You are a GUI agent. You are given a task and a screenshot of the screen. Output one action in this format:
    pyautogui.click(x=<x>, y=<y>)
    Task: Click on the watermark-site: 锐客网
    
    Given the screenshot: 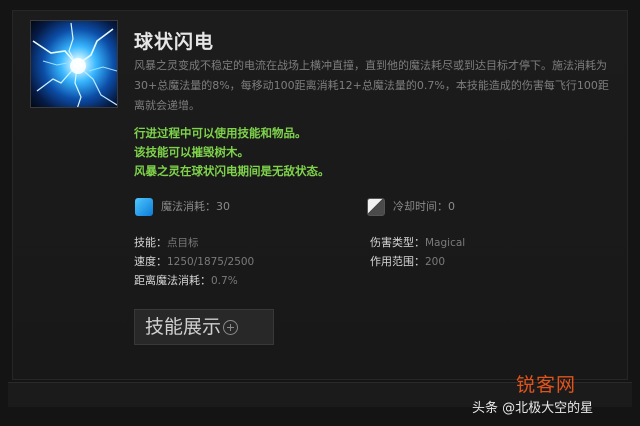 What is the action you would take?
    pyautogui.click(x=546, y=385)
    